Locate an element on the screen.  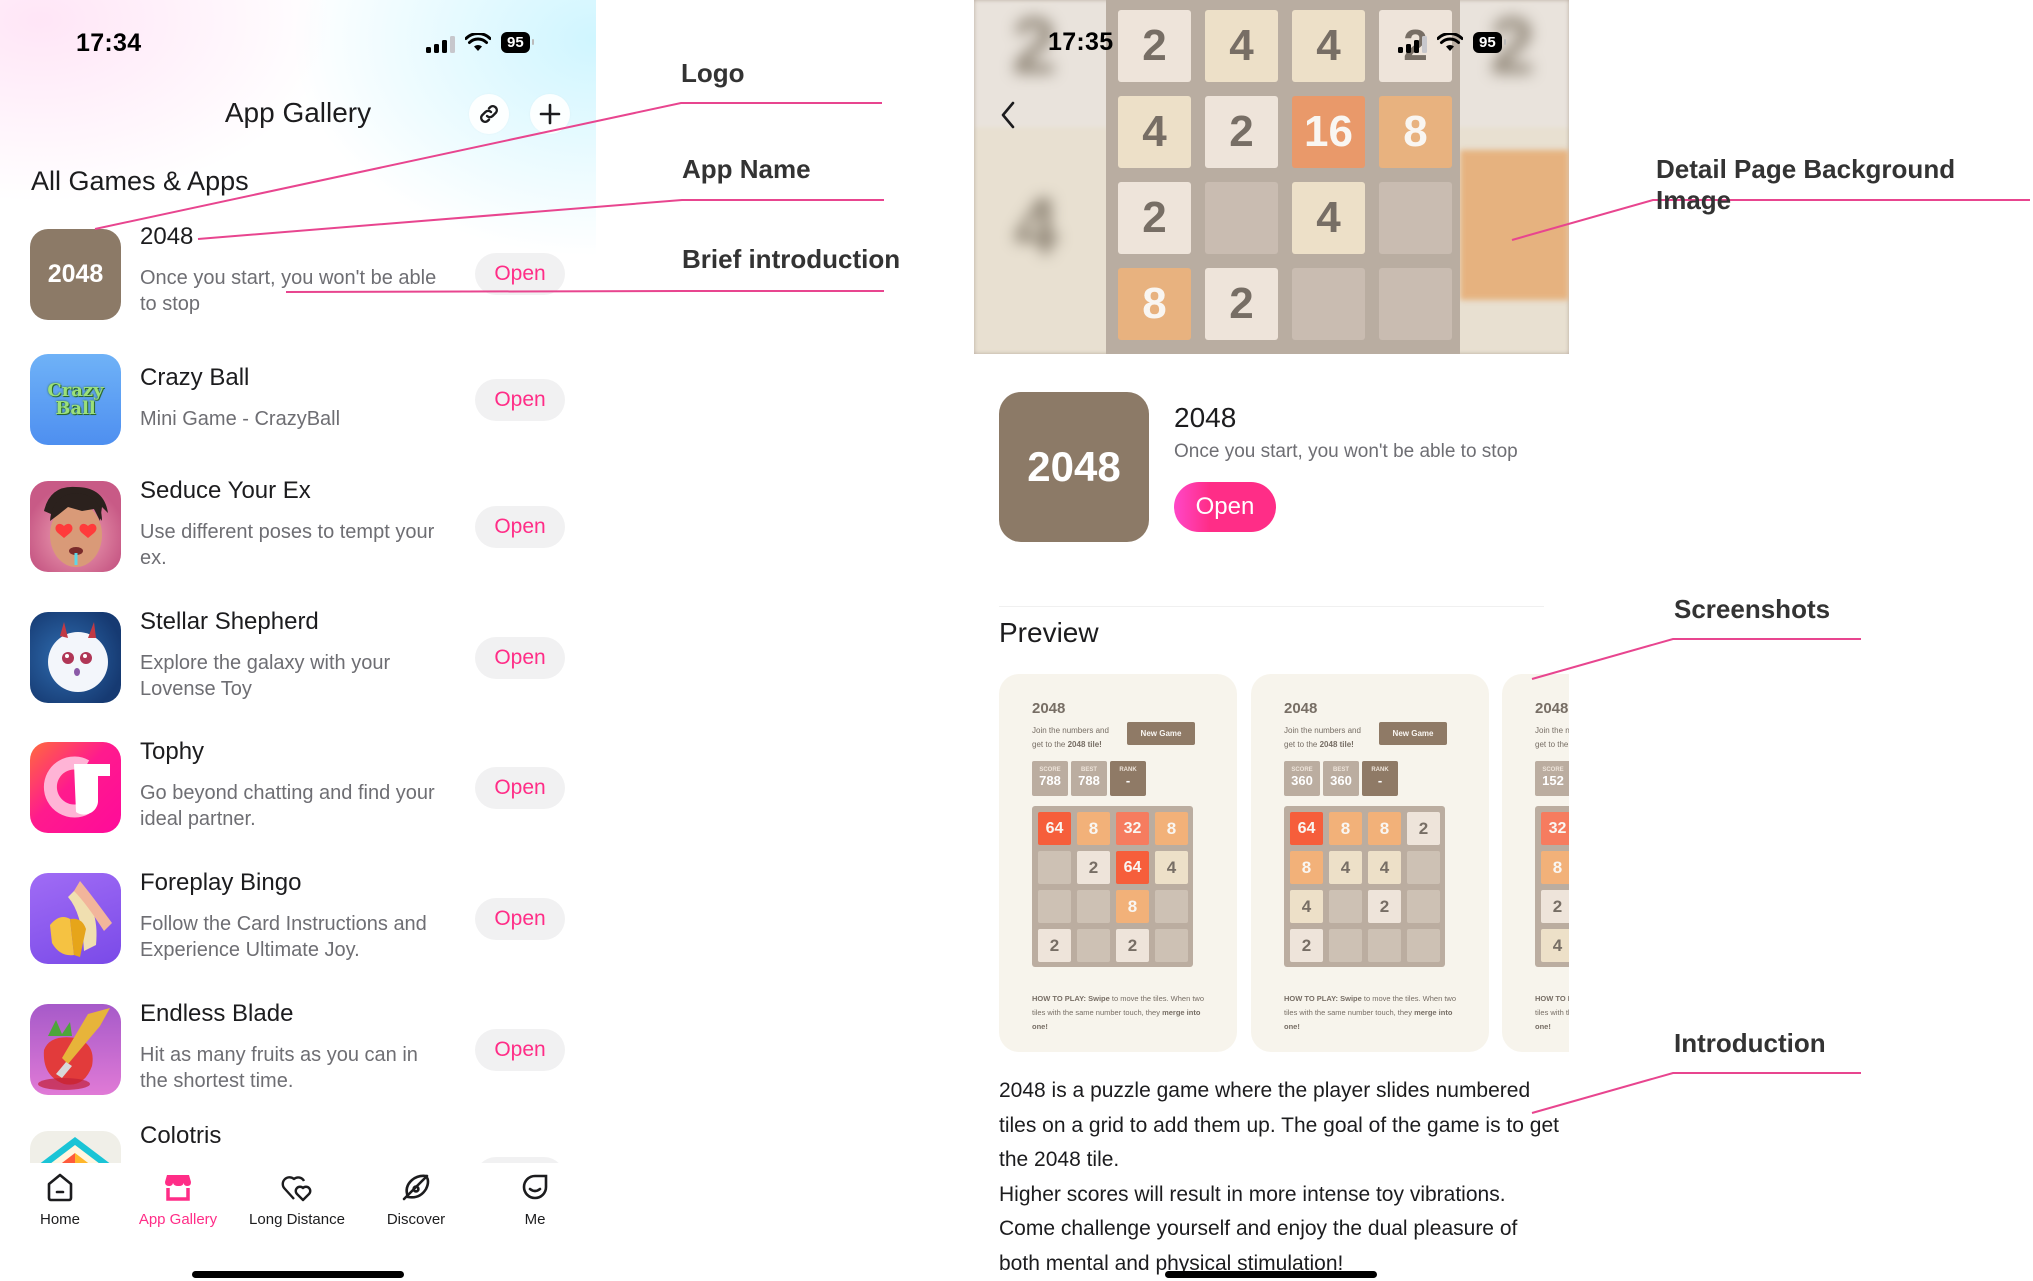
seduce-your-ex-logo-icon is located at coordinates (75, 526).